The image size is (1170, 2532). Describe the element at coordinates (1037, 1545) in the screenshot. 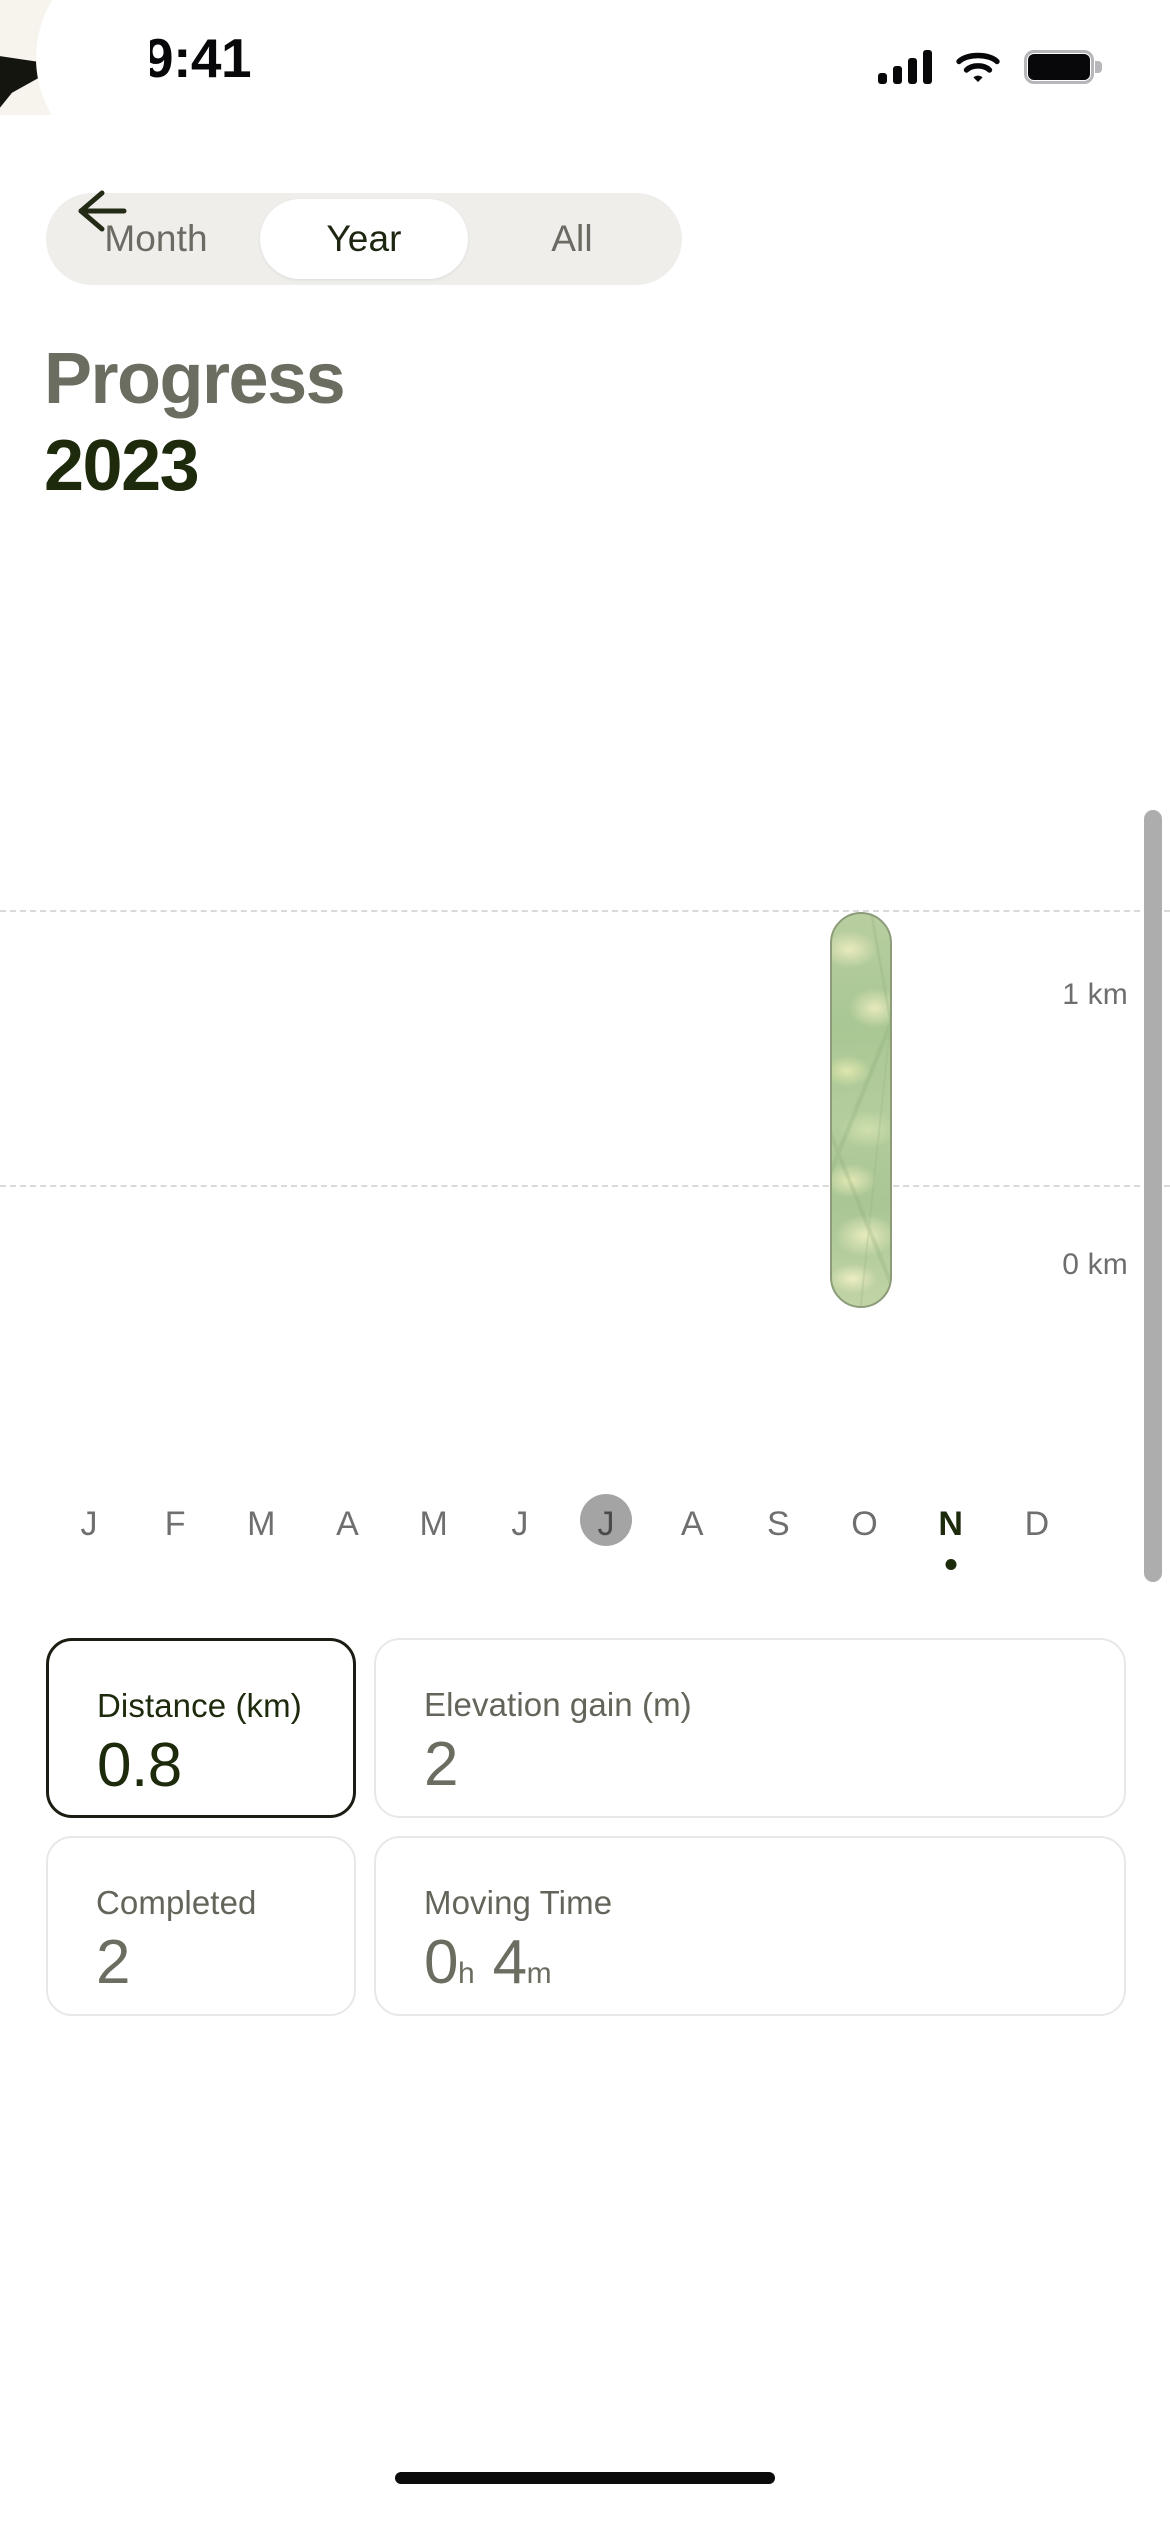

I see `month-dec: D` at that location.